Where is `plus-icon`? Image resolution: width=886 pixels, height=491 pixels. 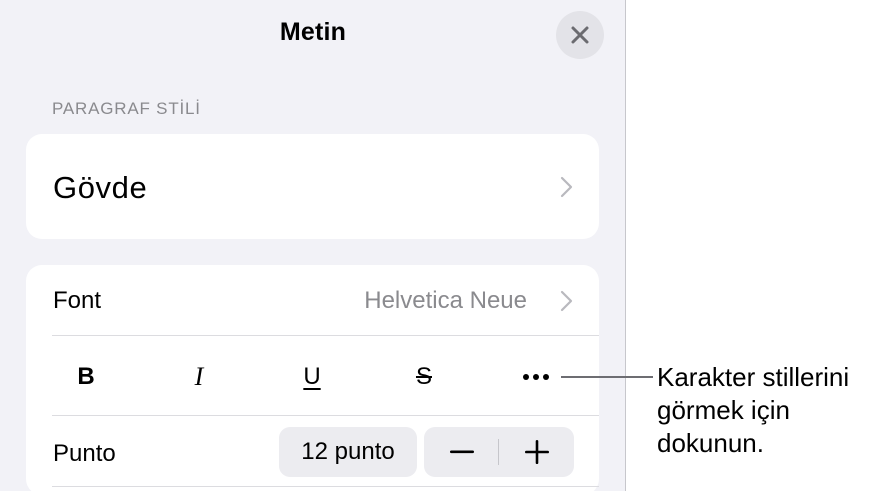
plus-icon is located at coordinates (536, 452).